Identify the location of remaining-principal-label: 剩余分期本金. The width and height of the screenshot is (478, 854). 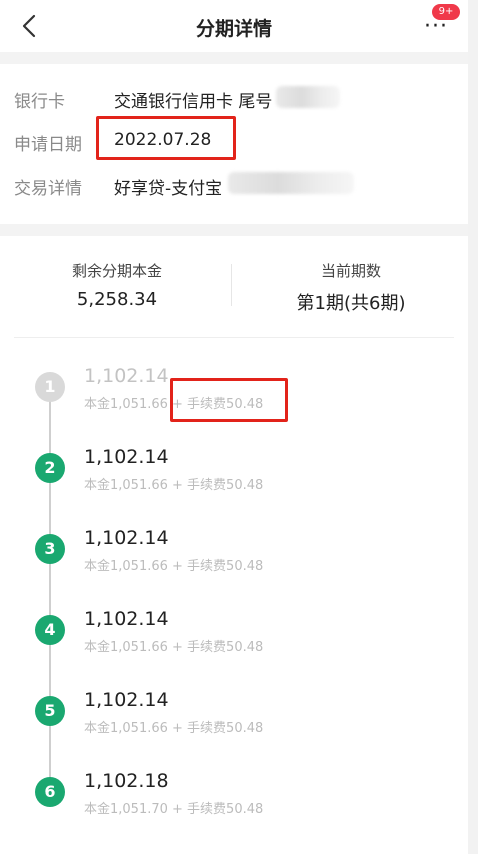
(116, 271).